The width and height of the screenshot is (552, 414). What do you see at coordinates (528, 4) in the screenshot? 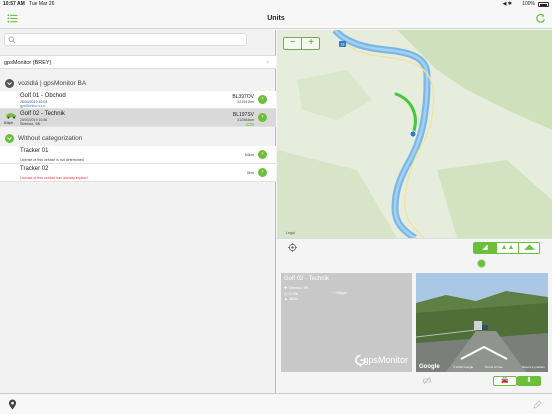
I see `battery-percent: 100%` at bounding box center [528, 4].